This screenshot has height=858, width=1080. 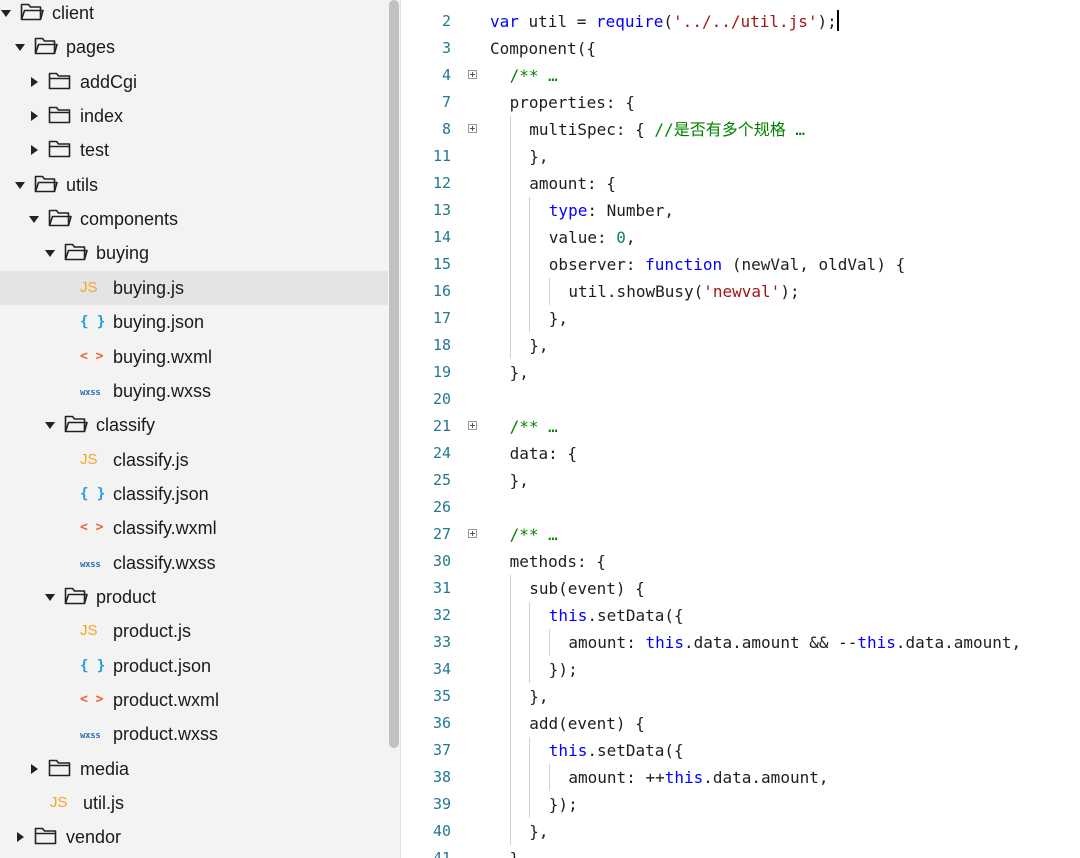 What do you see at coordinates (194, 425) in the screenshot?
I see `tree-item: classify` at bounding box center [194, 425].